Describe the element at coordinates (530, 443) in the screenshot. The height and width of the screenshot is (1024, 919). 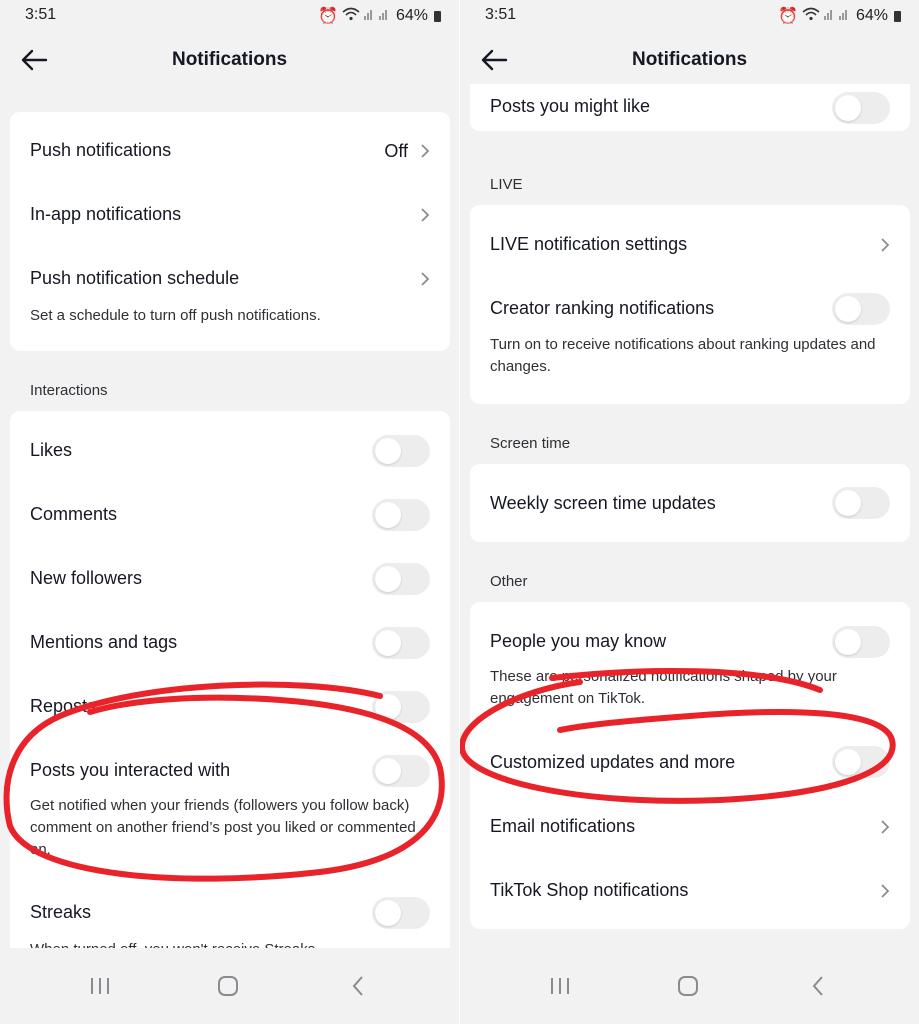
I see `section-screen-time: Screen time` at that location.